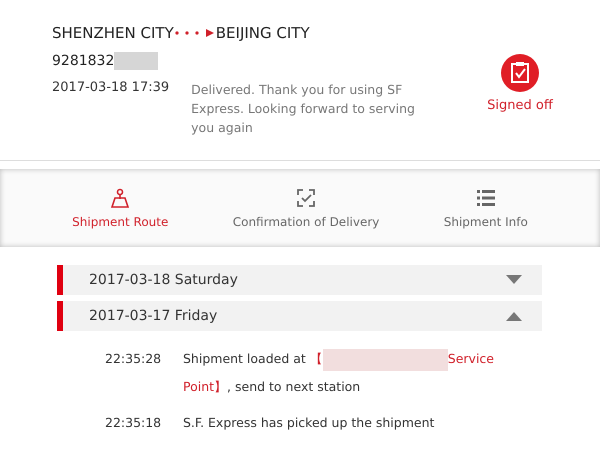 The image size is (600, 474). I want to click on waybill-number: 9281832, so click(83, 61).